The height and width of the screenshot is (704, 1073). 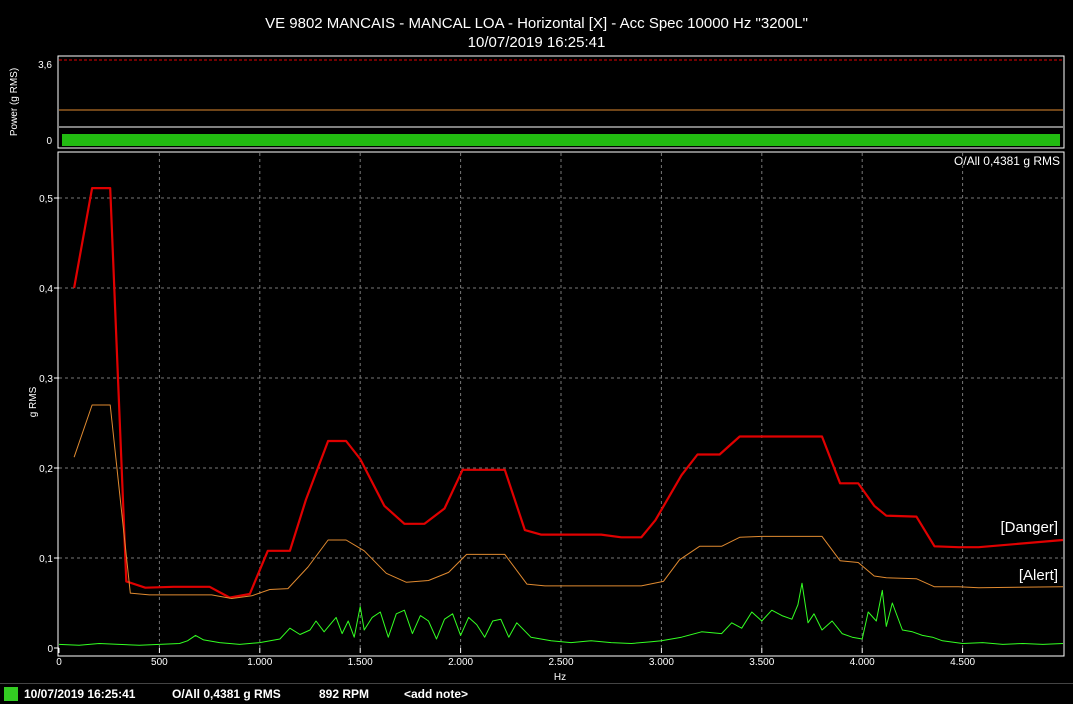 I want to click on x-tick-label: 2.000, so click(x=460, y=662).